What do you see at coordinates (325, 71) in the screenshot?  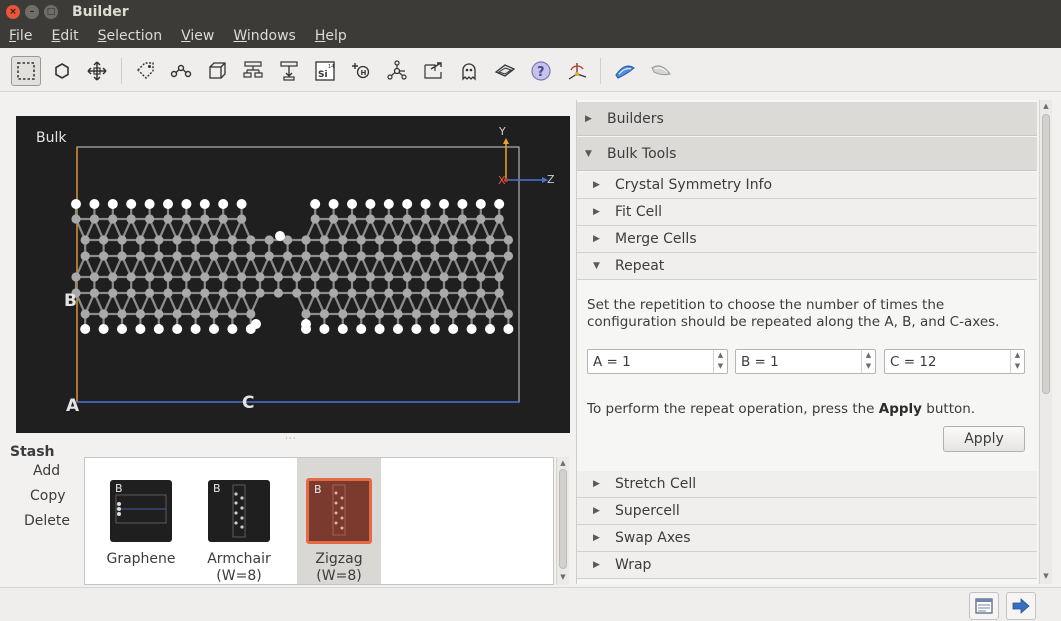 I see `element-si-icon: 14 Si` at bounding box center [325, 71].